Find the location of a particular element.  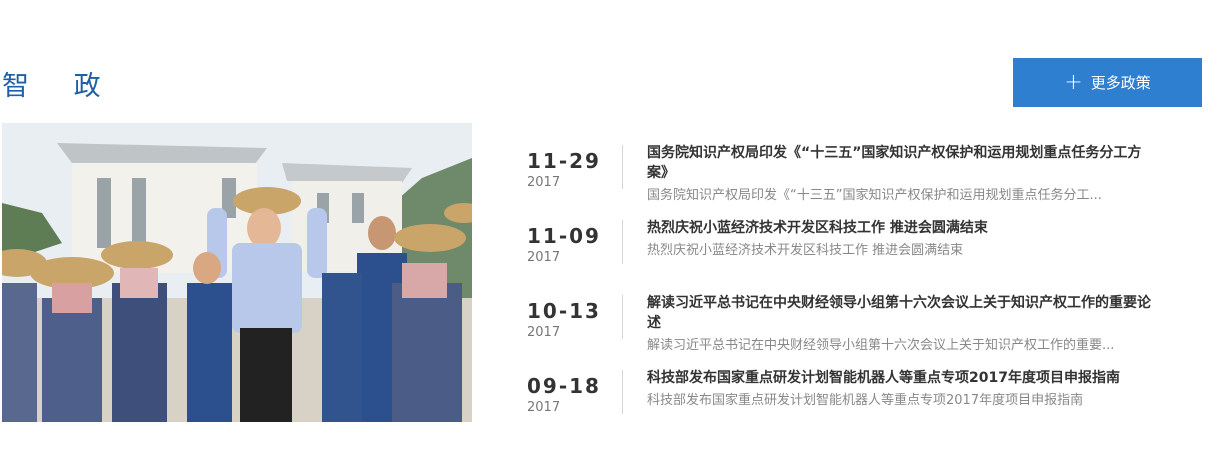

news-title: 国务院知识产权局印发《“十三五”国家知识产权保护和运用规划重点任务分工方案》 is located at coordinates (904, 163).